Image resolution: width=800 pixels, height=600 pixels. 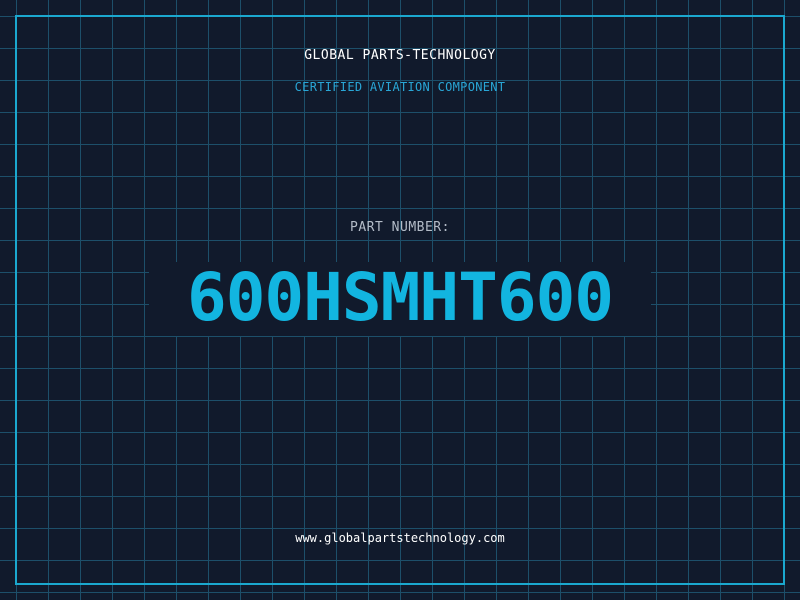 What do you see at coordinates (400, 227) in the screenshot?
I see `part-number-label: PART NUMBER:` at bounding box center [400, 227].